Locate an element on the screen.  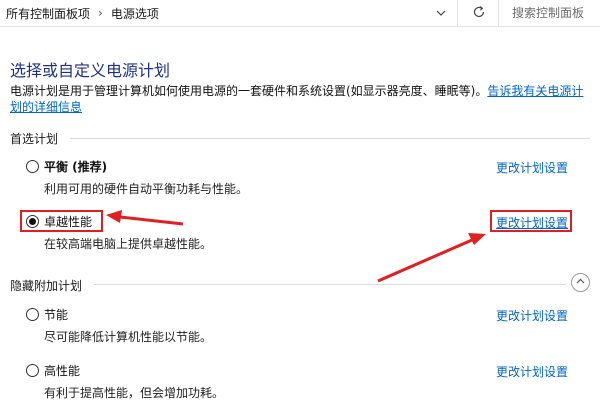
plan-power-saver-radio is located at coordinates (32, 314).